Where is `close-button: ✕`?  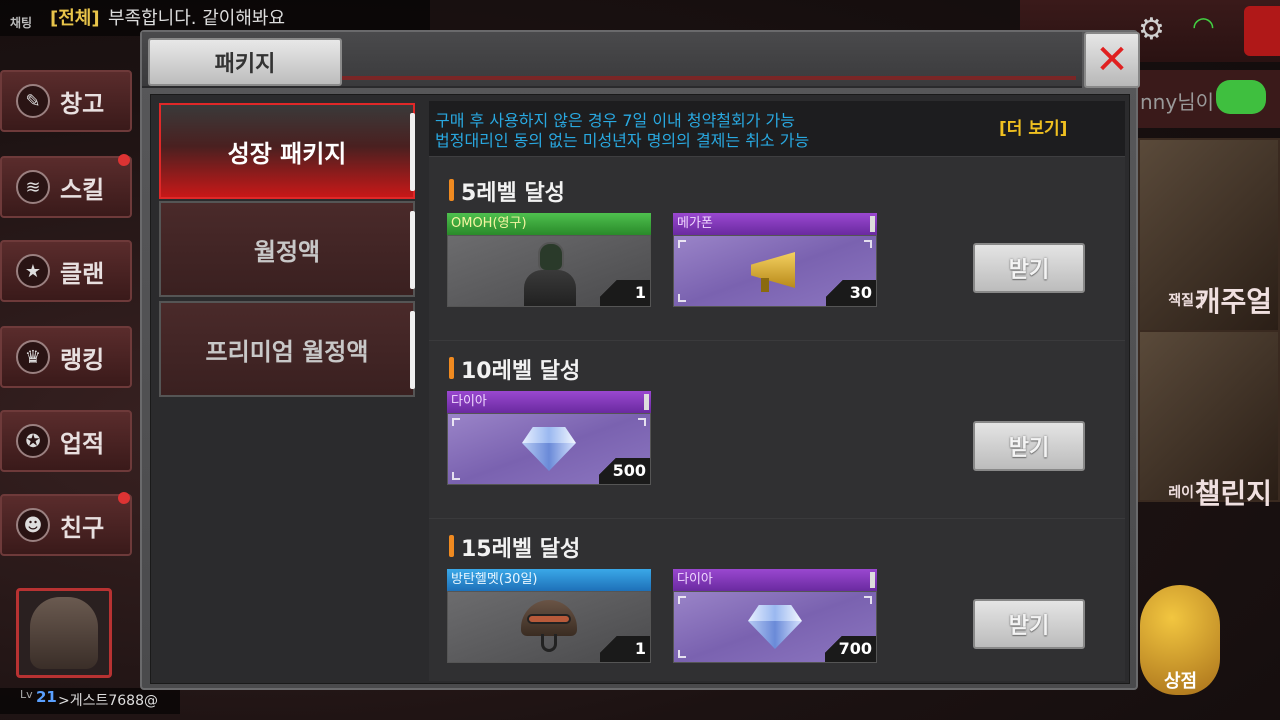 close-button: ✕ is located at coordinates (1112, 60).